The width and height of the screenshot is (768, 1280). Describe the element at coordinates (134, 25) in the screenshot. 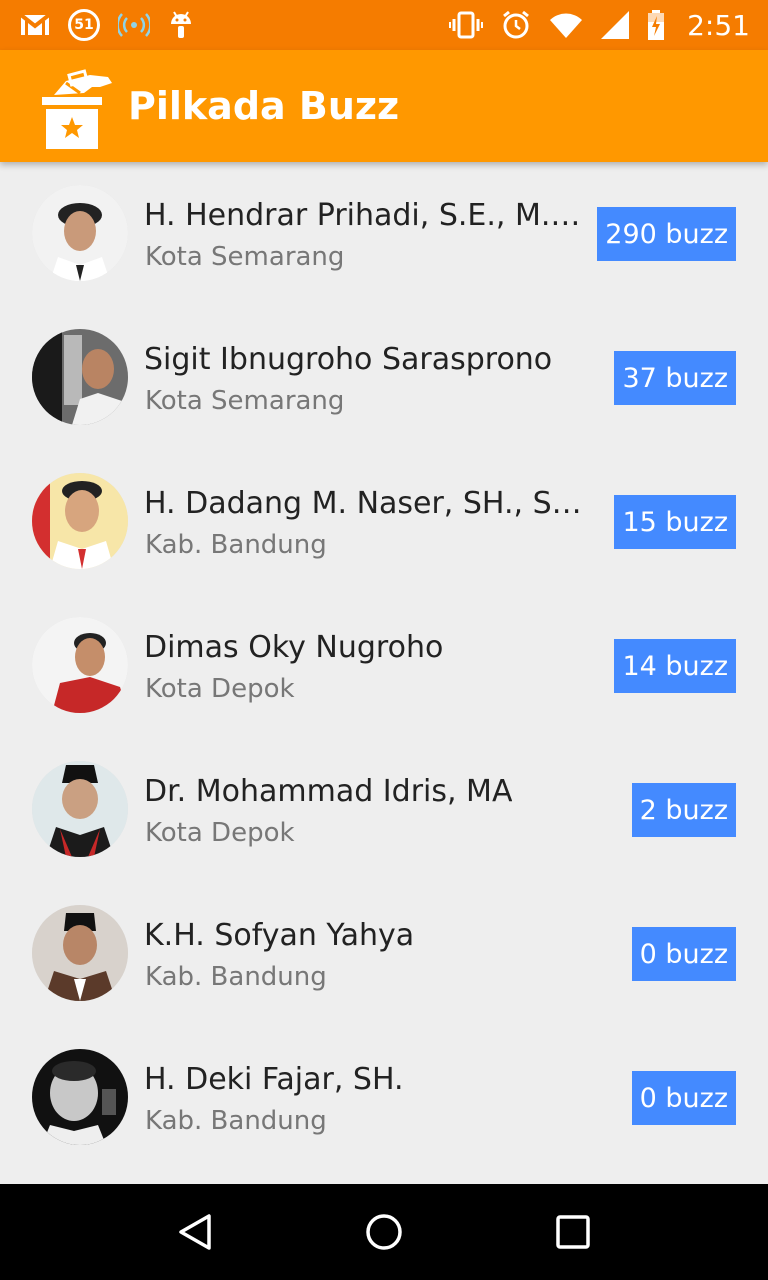

I see `wifi-signal-icon` at that location.